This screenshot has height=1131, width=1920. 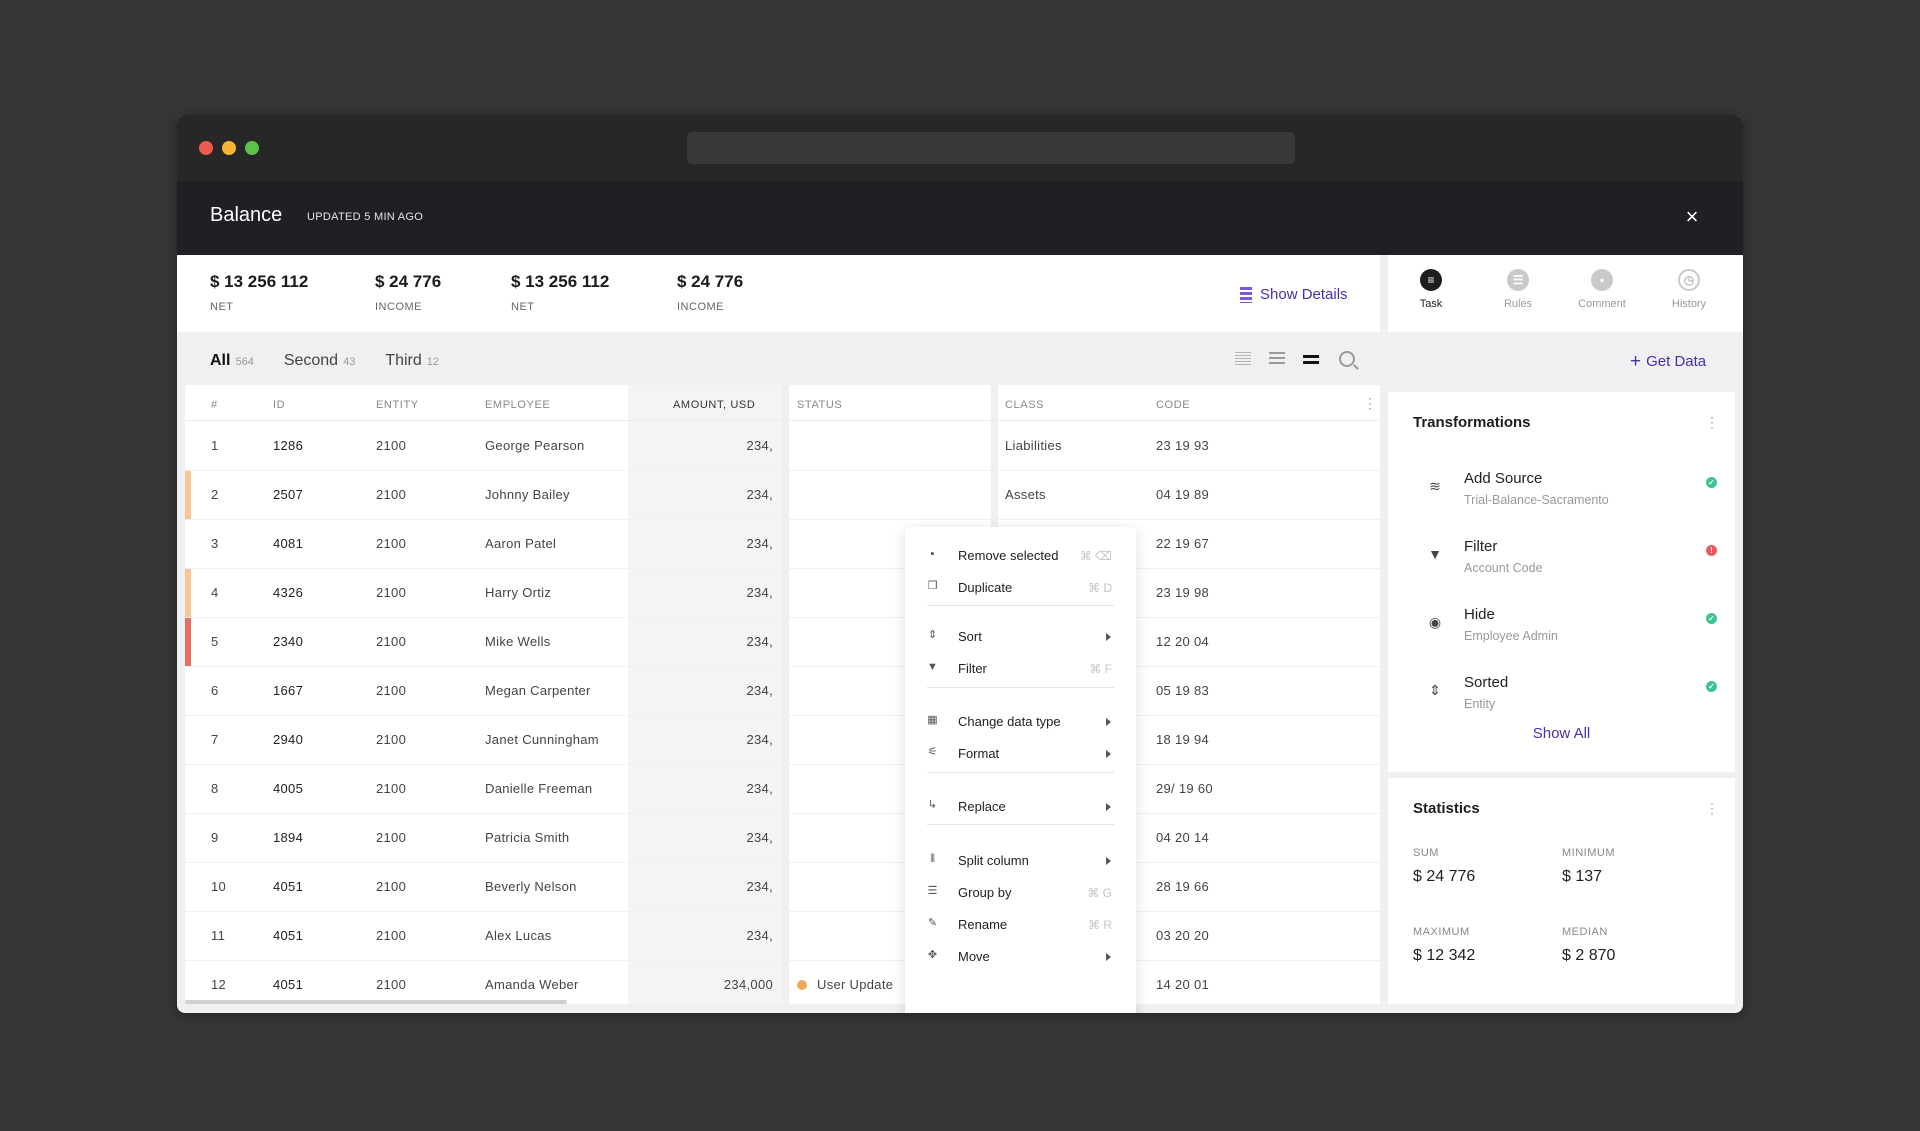 I want to click on tab-comment: ▪ Comment, so click(x=1602, y=289).